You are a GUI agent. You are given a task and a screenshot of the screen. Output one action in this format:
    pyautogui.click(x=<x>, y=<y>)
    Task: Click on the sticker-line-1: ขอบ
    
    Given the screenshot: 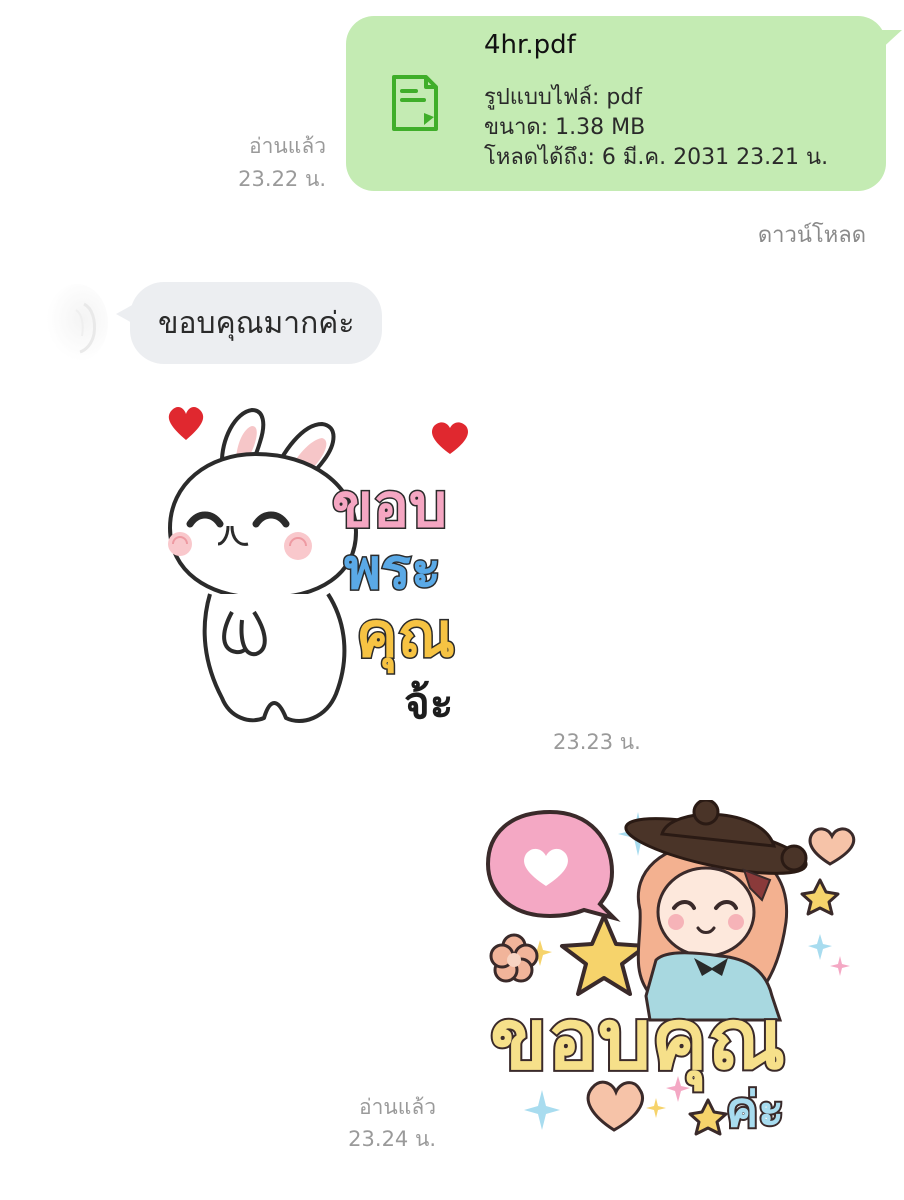 What is the action you would take?
    pyautogui.click(x=389, y=506)
    